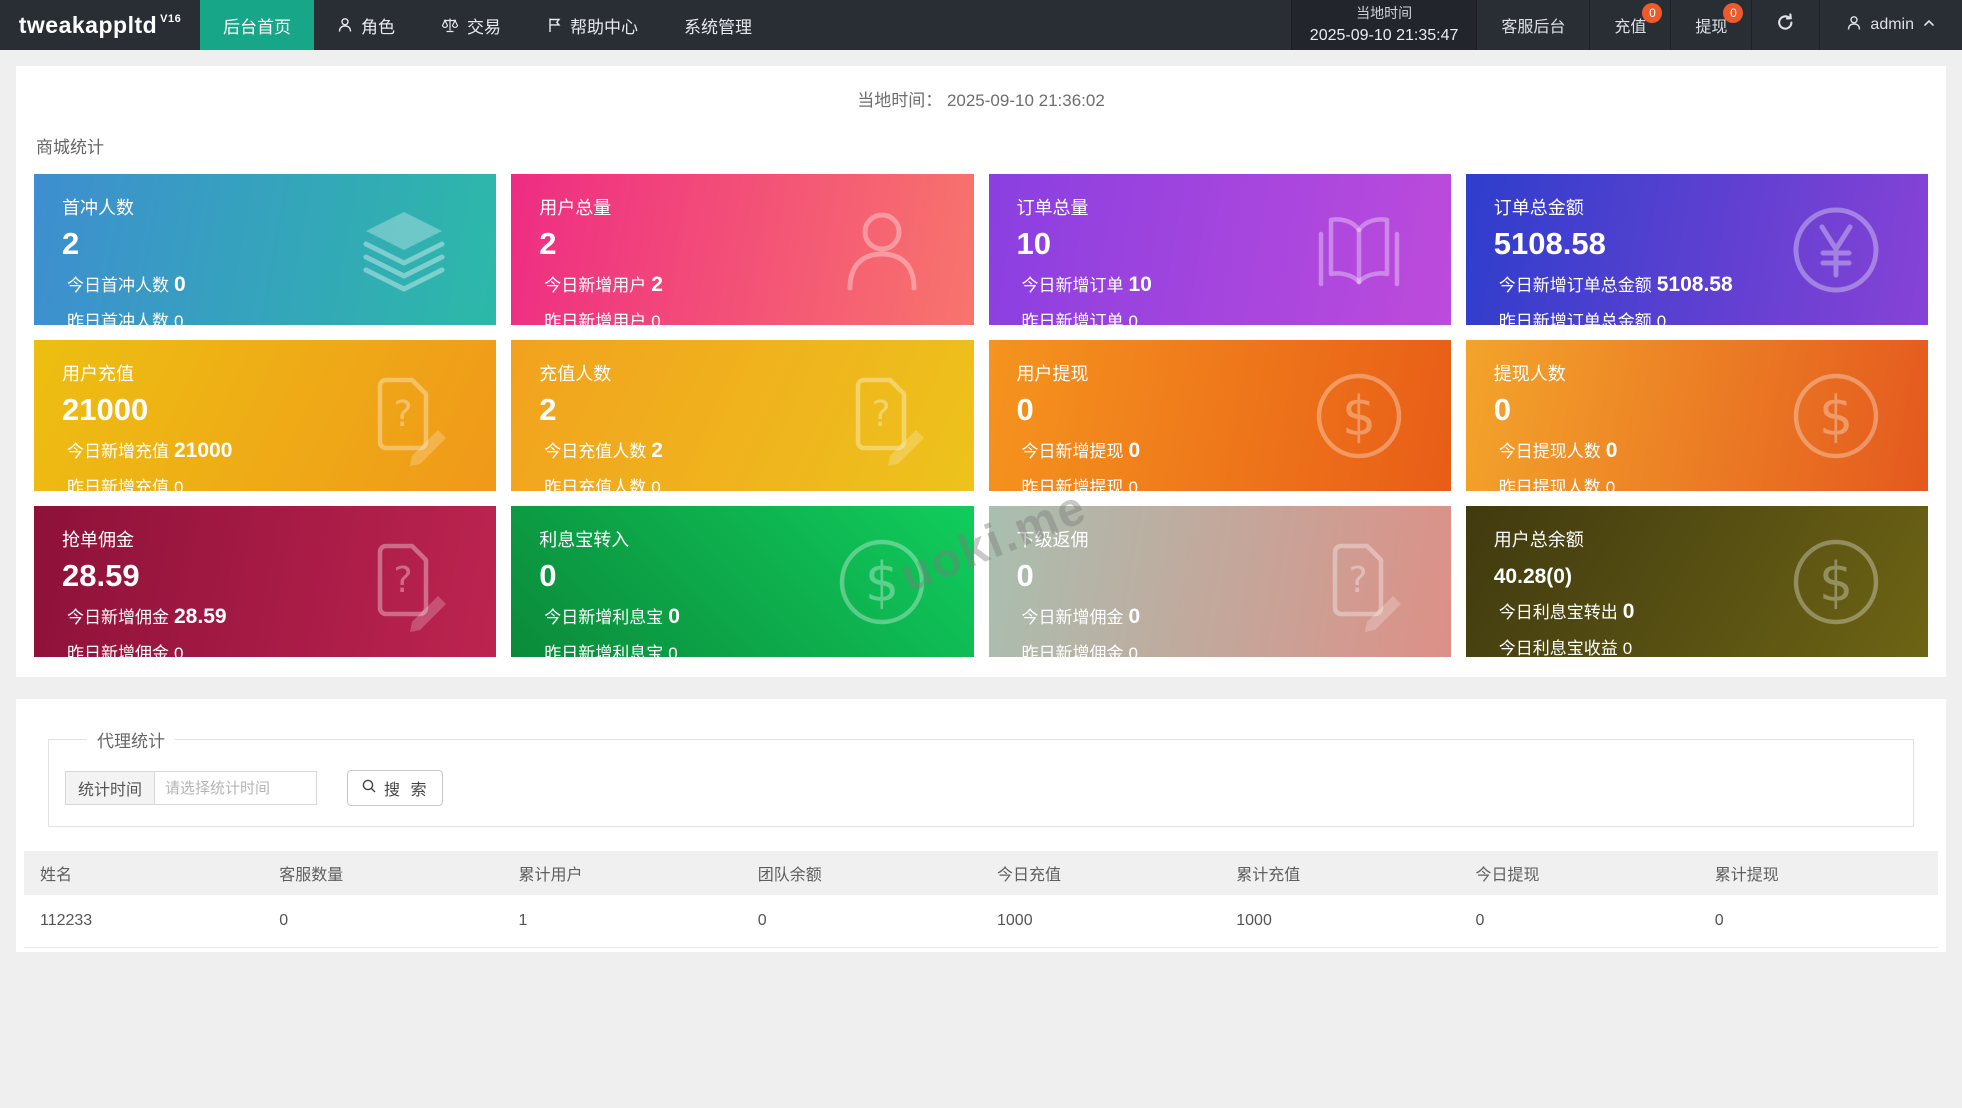  What do you see at coordinates (1711, 27) in the screenshot?
I see `withdraw-label: 提现` at bounding box center [1711, 27].